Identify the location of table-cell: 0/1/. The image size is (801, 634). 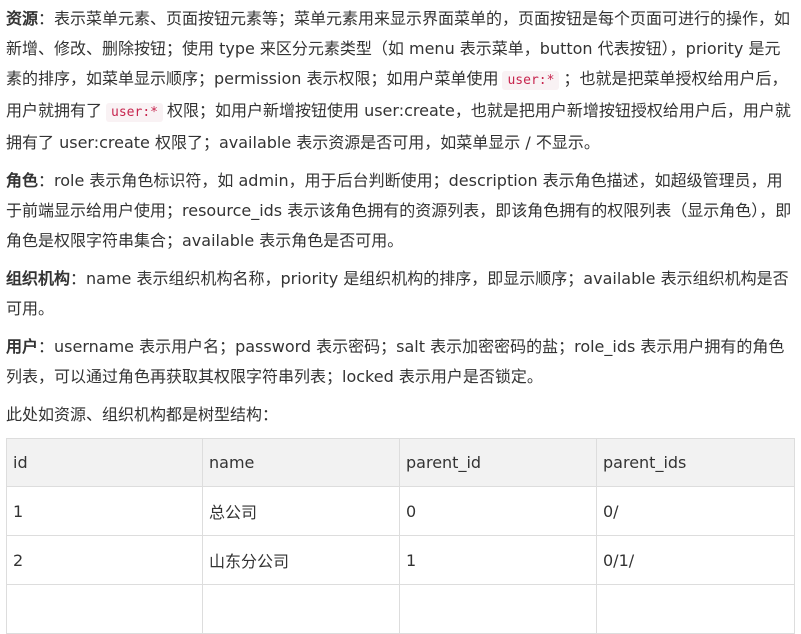
(695, 560).